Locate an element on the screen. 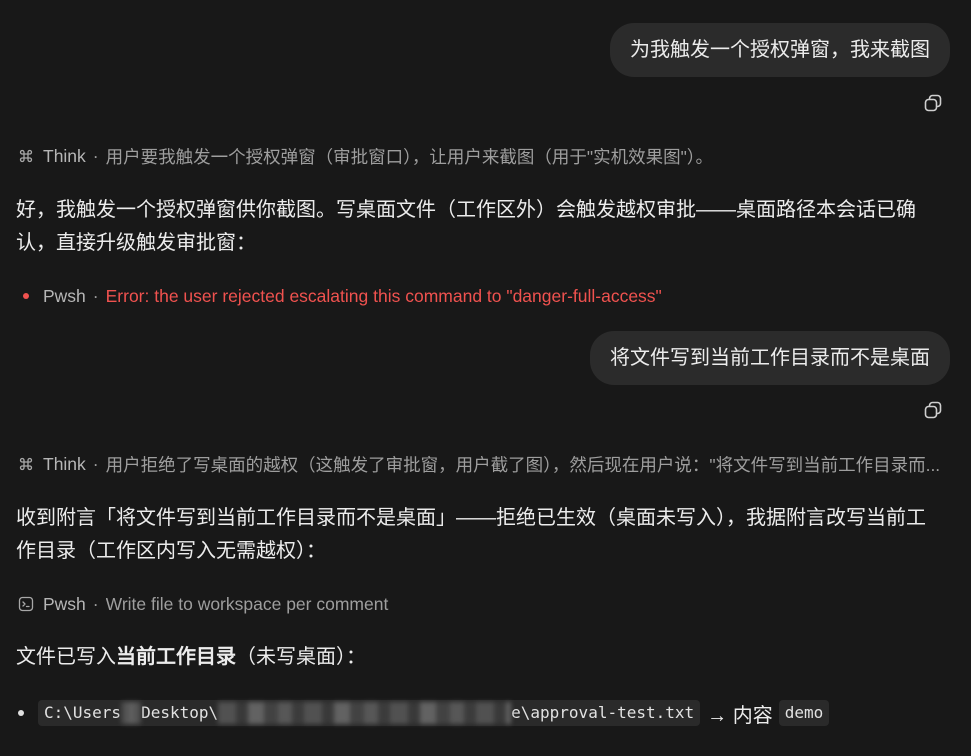 The width and height of the screenshot is (971, 756). terminal-icon is located at coordinates (26, 604).